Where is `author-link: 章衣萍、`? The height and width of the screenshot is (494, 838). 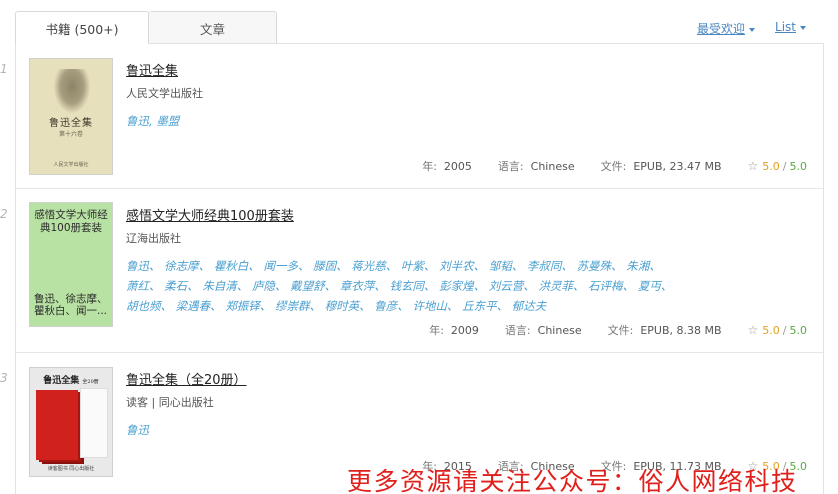 author-link: 章衣萍、 is located at coordinates (363, 286).